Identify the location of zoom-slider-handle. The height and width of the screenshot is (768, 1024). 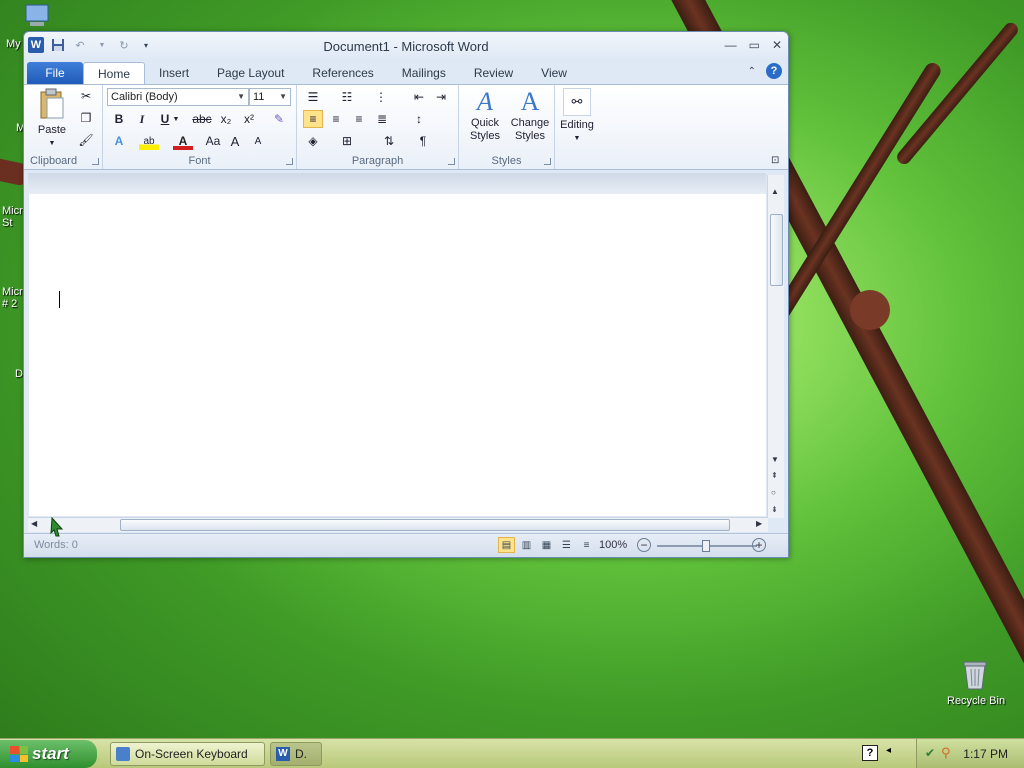
(706, 546).